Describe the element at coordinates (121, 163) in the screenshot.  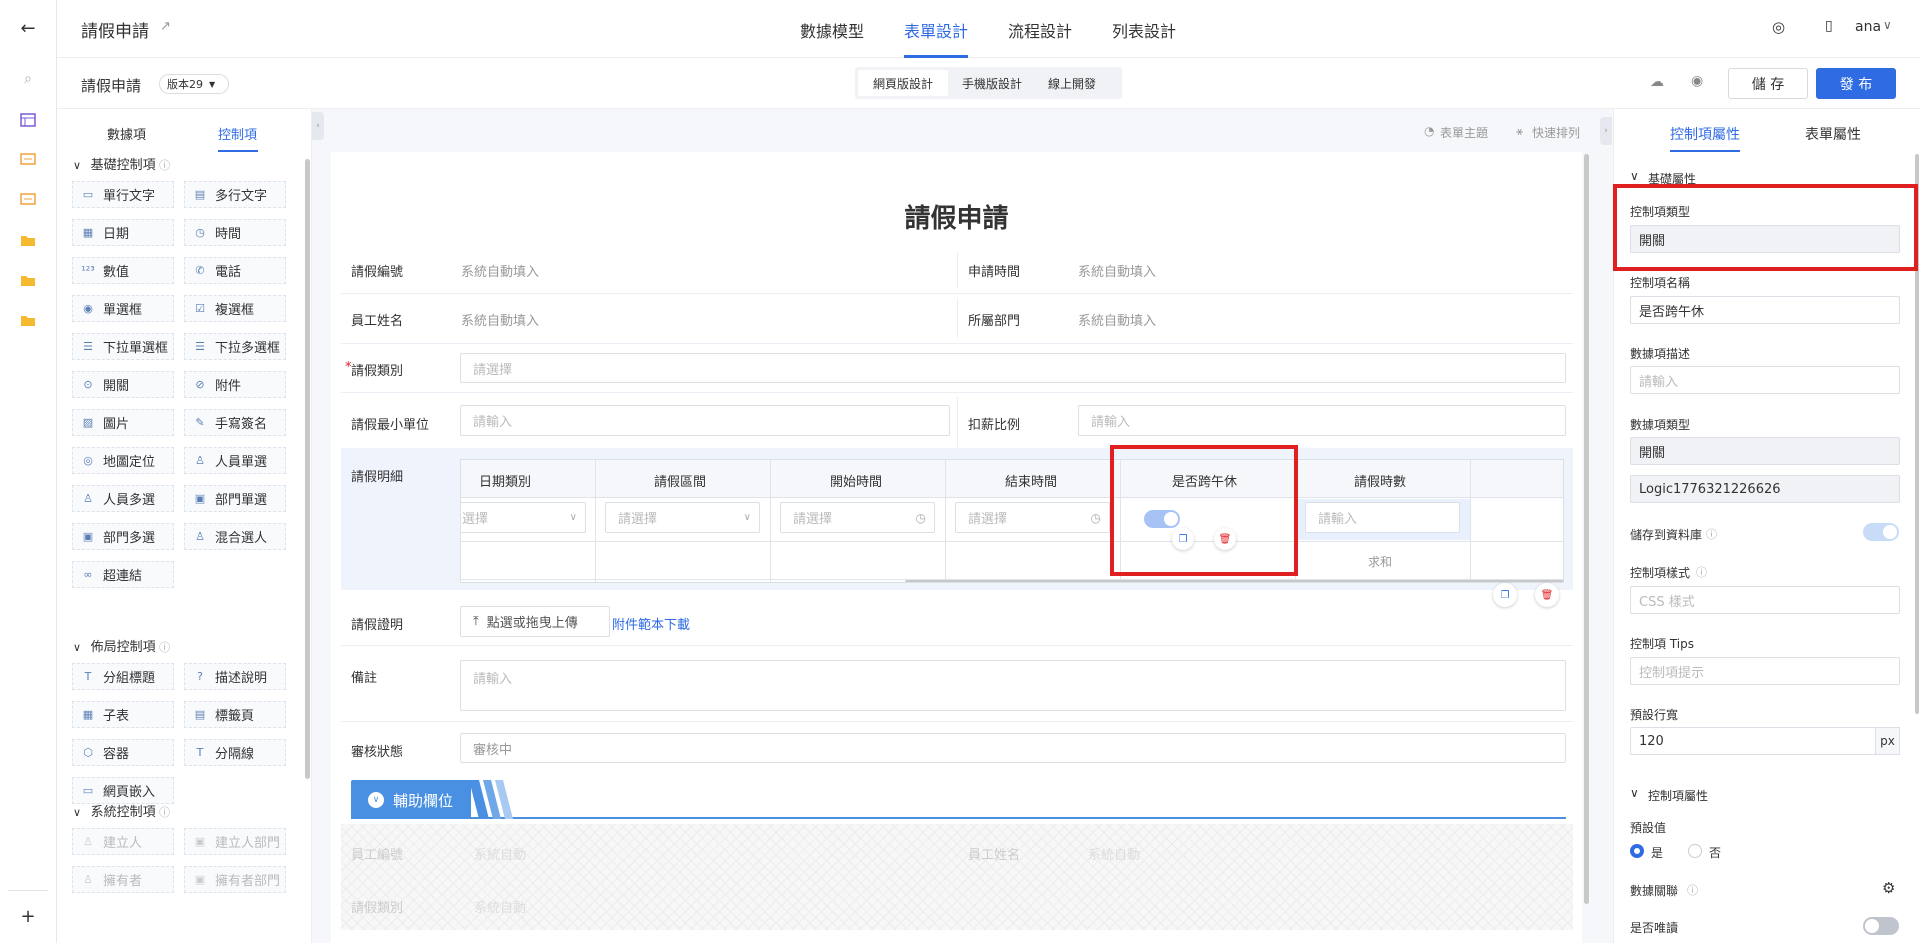
I see `section-header: ∨ 基礎控制項 ⓘ` at that location.